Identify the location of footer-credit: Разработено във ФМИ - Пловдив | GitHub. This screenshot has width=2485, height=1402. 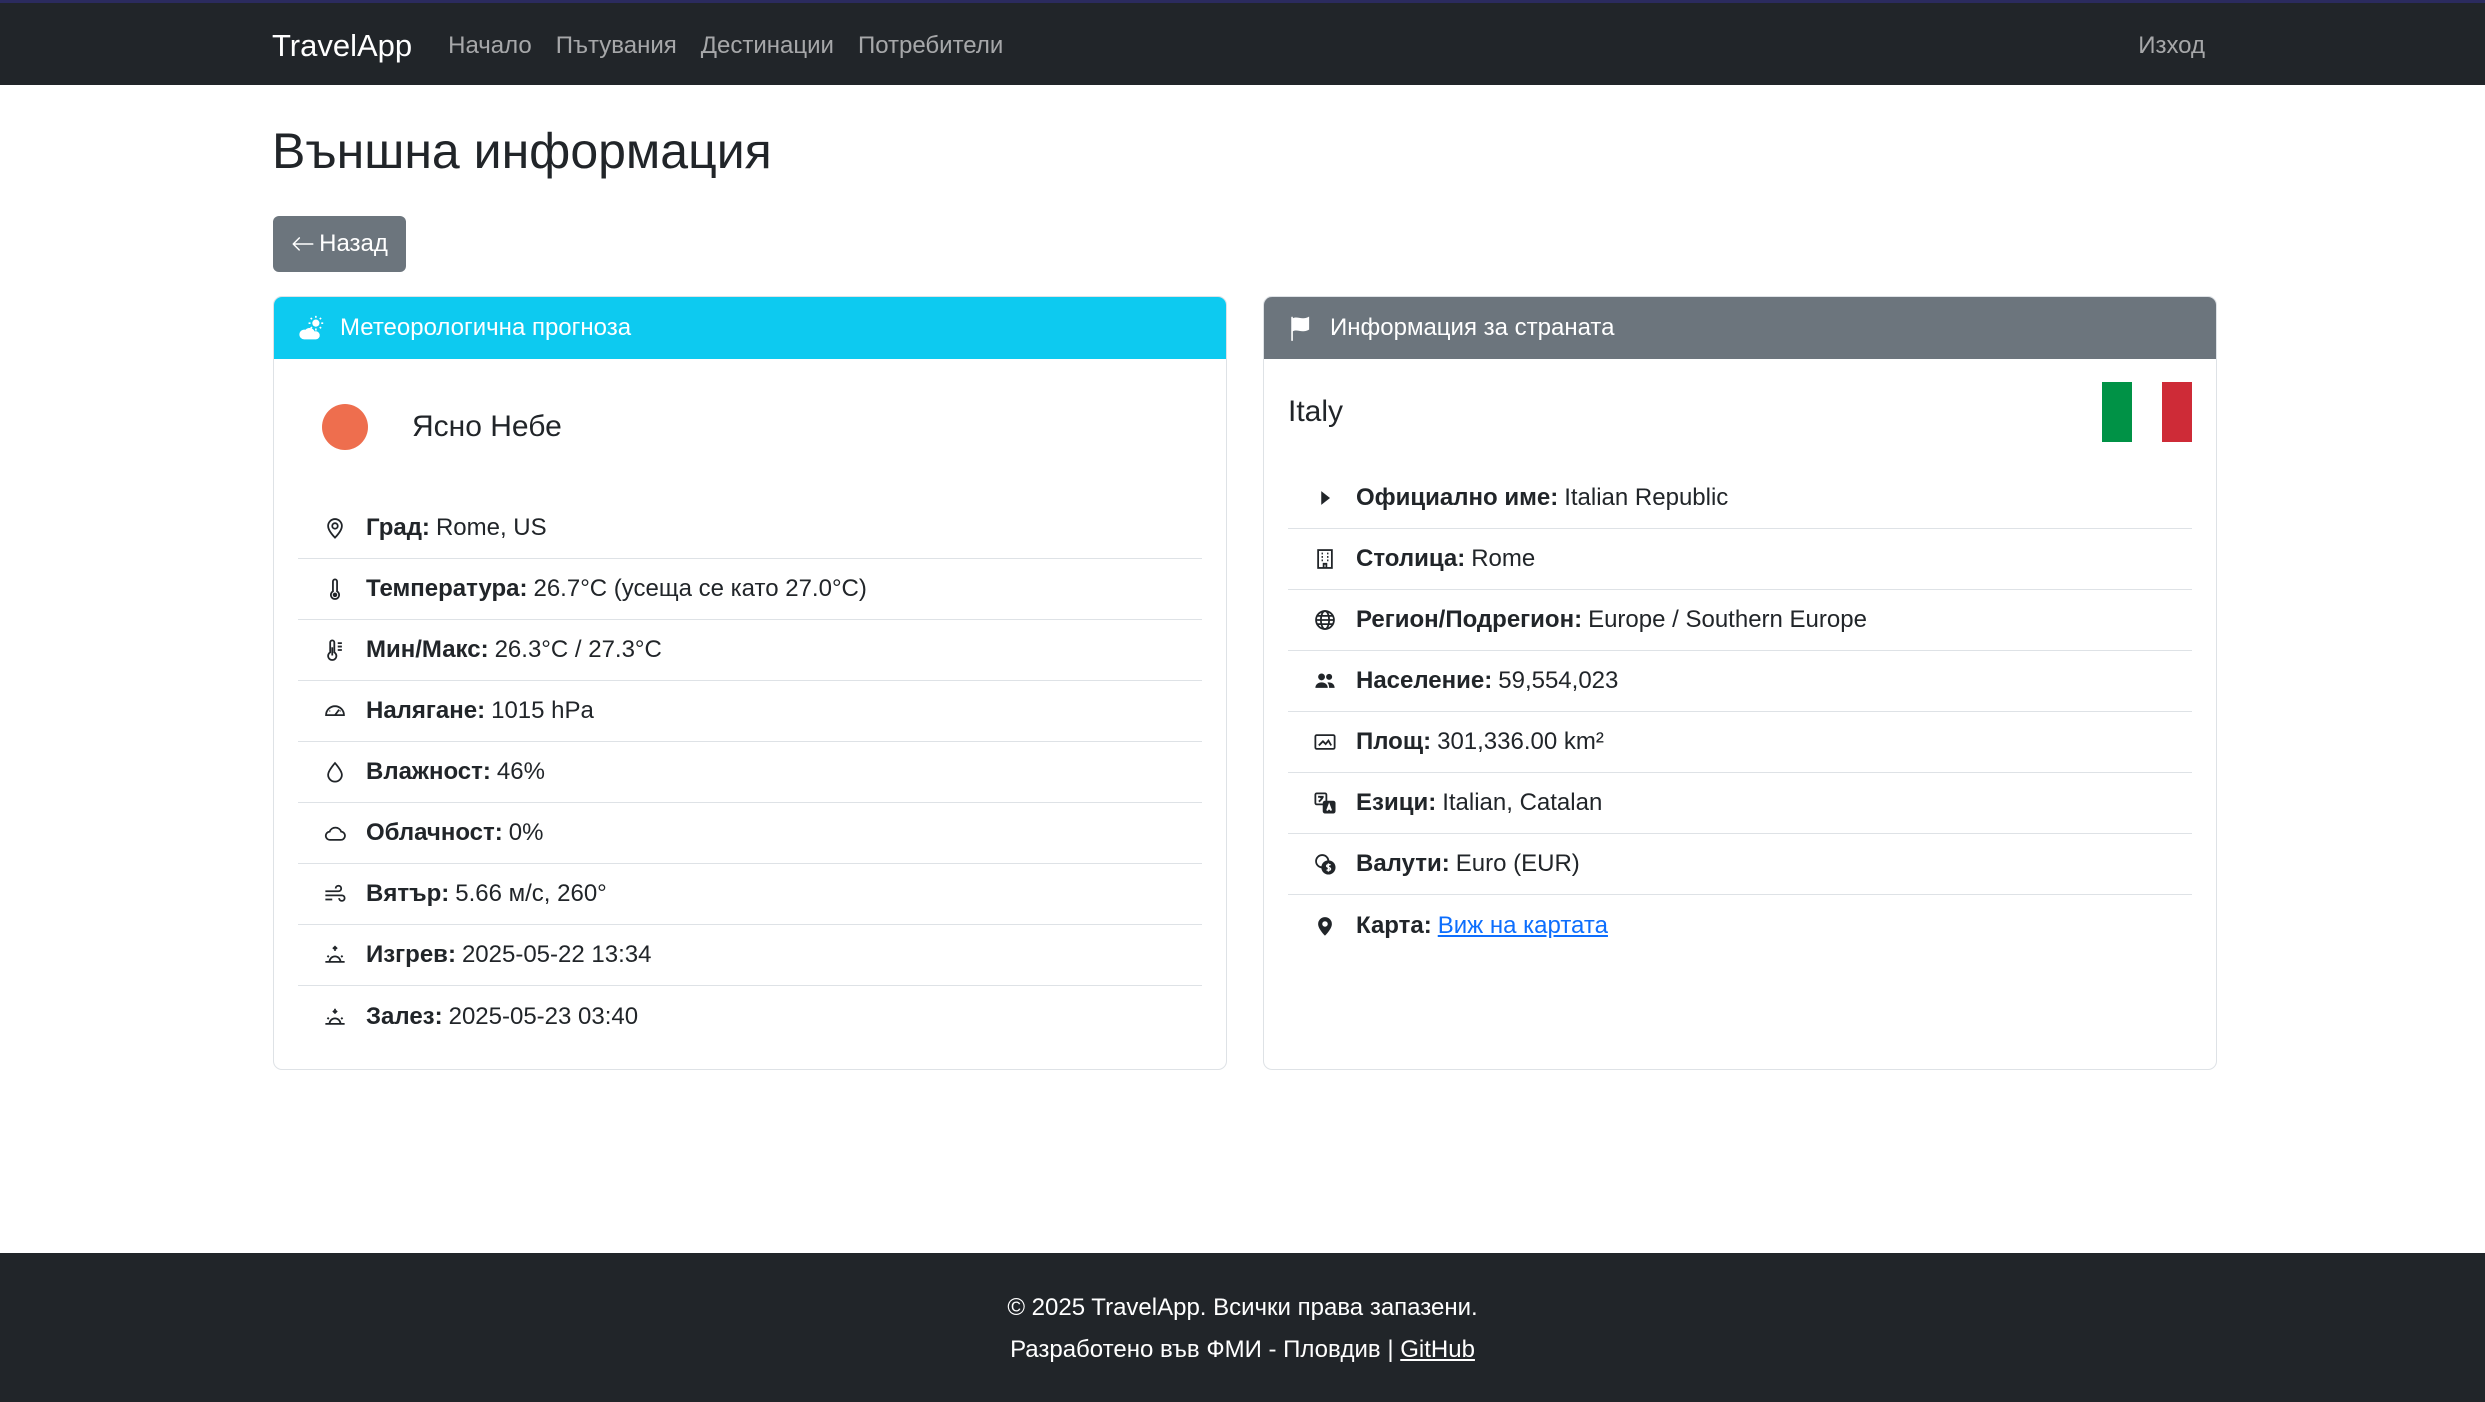
(1242, 1350).